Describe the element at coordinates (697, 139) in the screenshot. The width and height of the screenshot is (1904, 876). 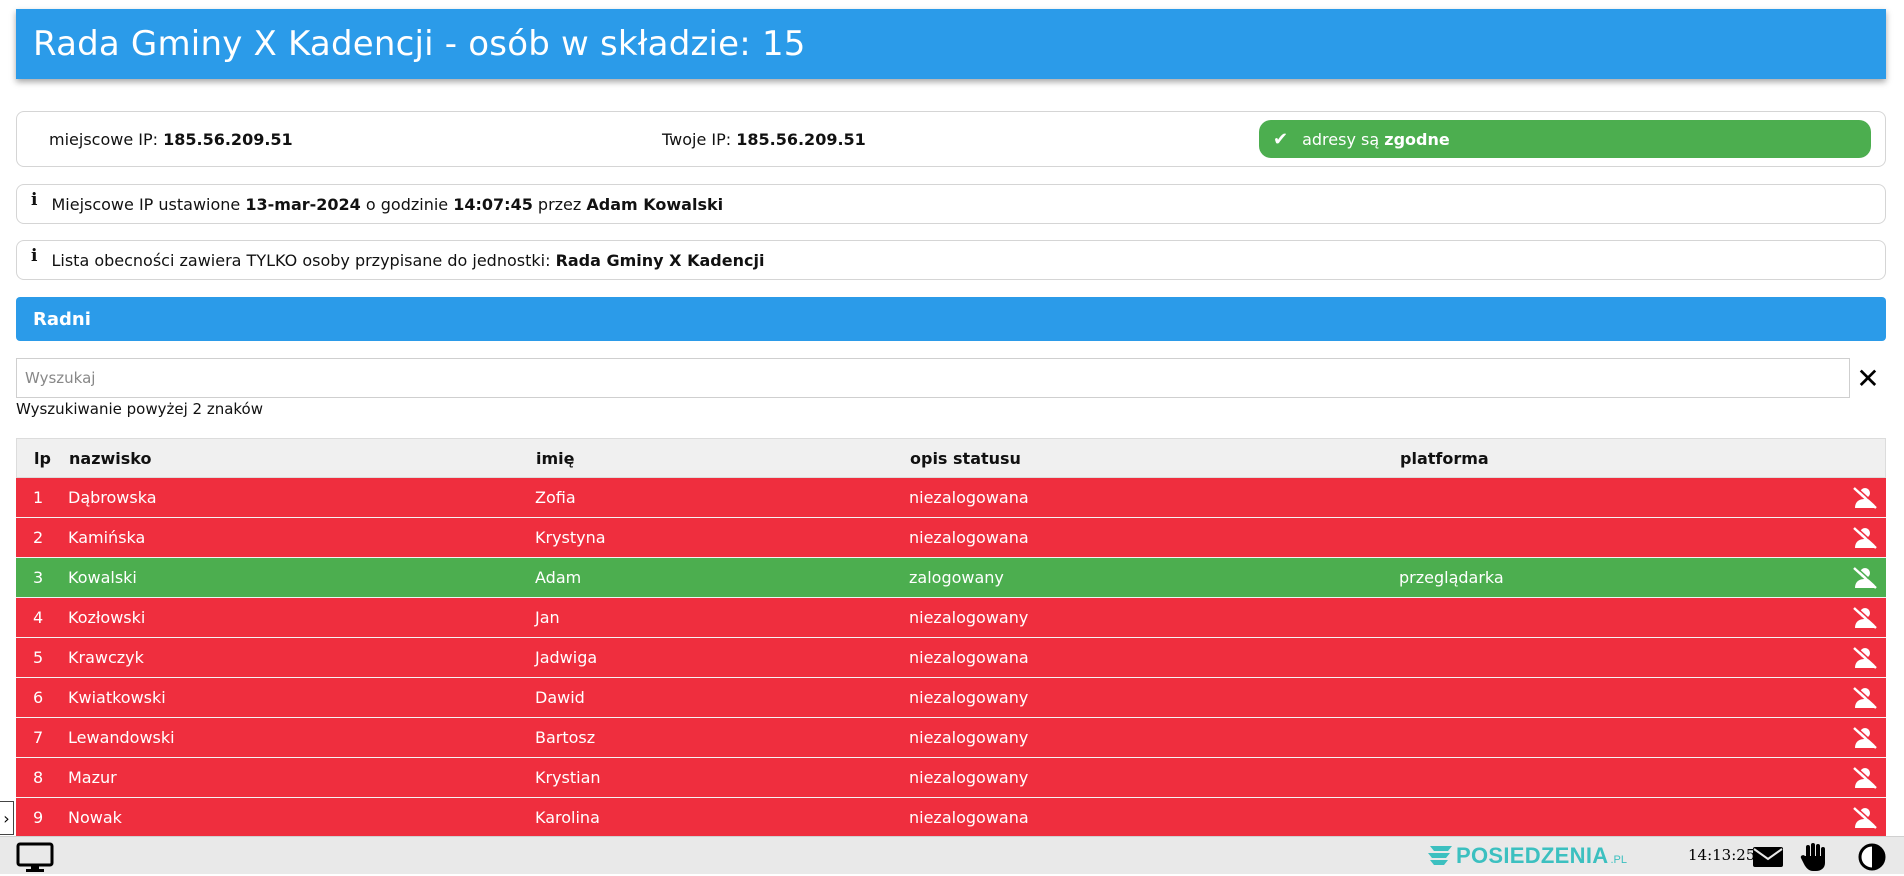
I see `your-ip-label: Twoje IP:` at that location.